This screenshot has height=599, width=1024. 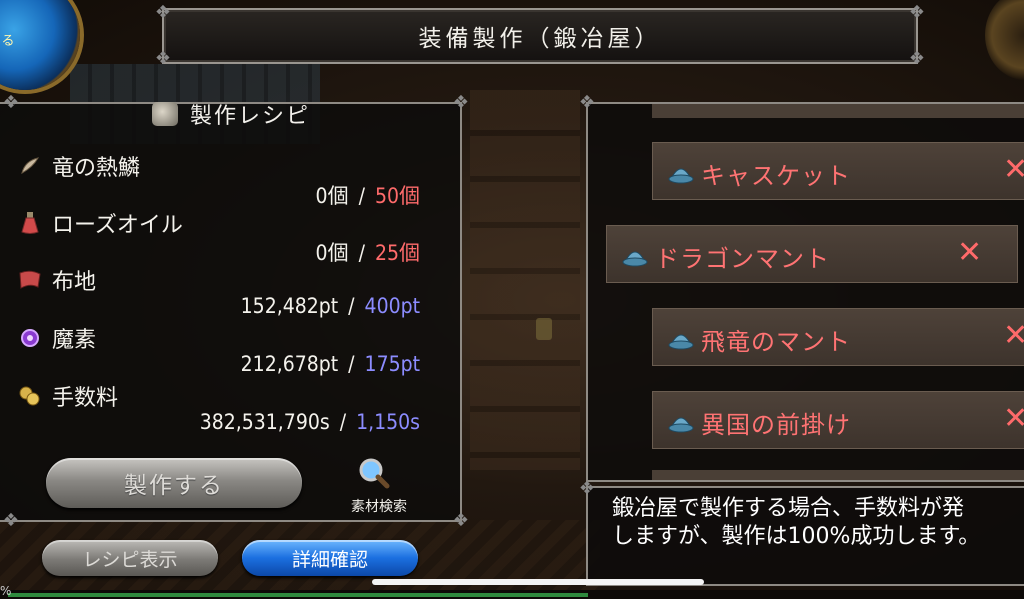 What do you see at coordinates (30, 396) in the screenshot?
I see `coins-icon` at bounding box center [30, 396].